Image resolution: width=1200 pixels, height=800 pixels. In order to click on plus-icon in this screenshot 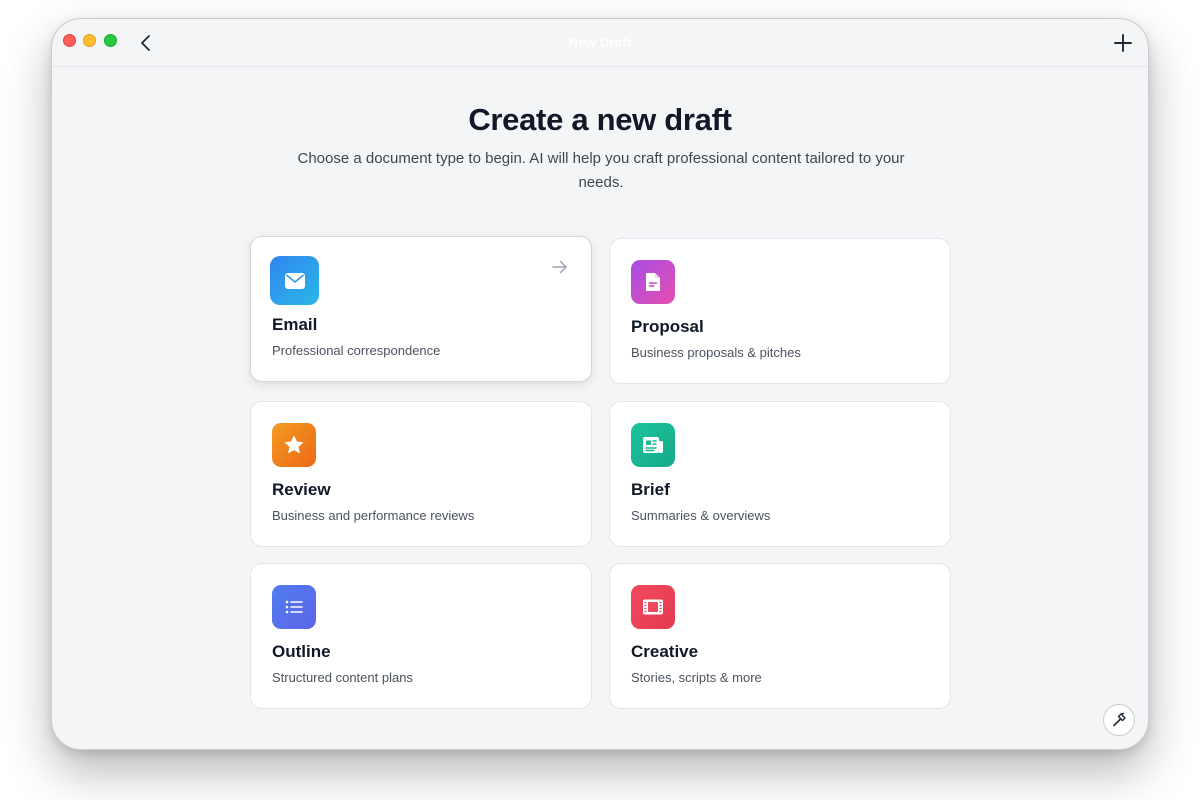, I will do `click(1123, 43)`.